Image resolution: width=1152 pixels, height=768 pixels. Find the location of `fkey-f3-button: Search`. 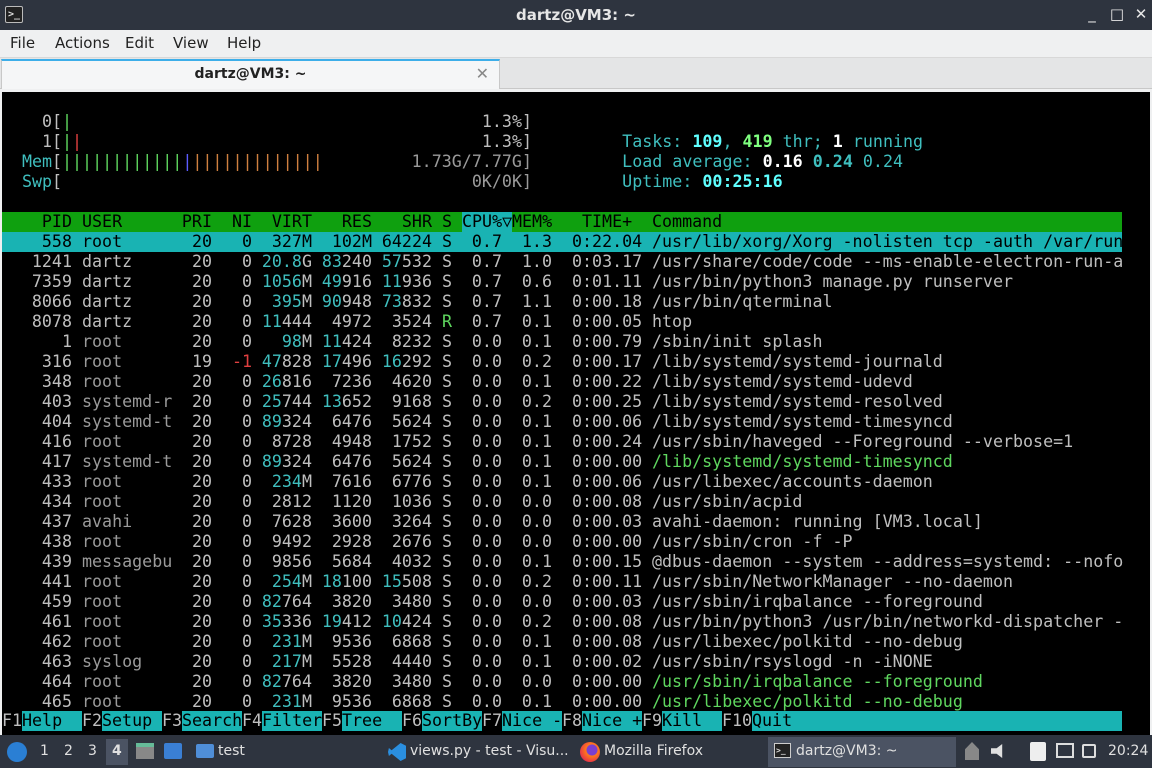

fkey-f3-button: Search is located at coordinates (212, 721).